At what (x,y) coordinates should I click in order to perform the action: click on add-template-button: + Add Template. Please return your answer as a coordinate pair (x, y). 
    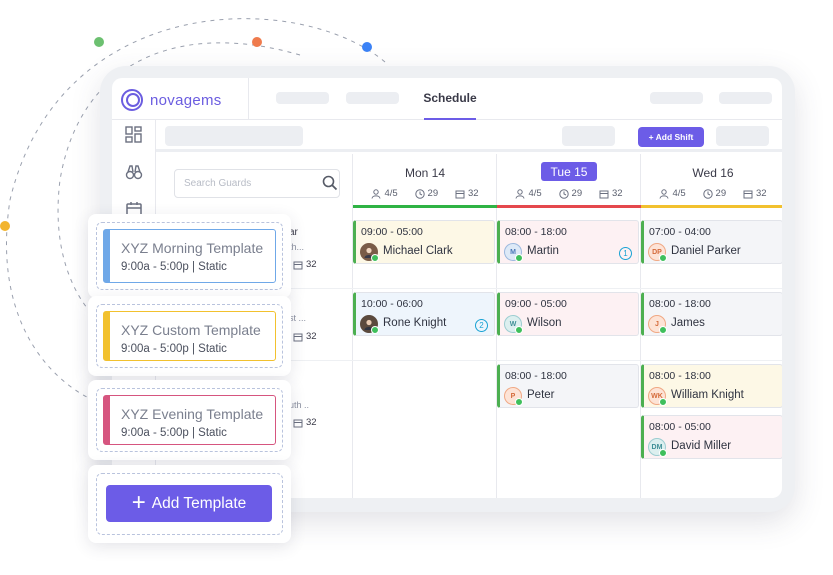
    Looking at the image, I should click on (189, 503).